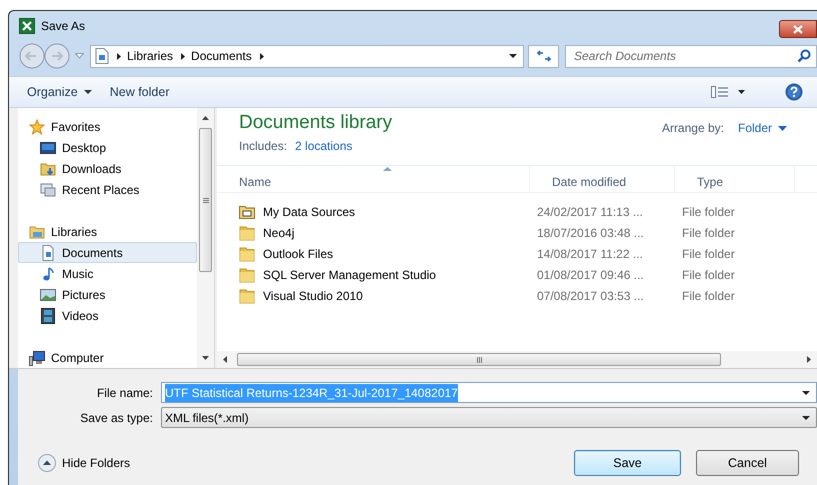 The height and width of the screenshot is (485, 817). What do you see at coordinates (809, 359) in the screenshot?
I see `scroll-right-icon` at bounding box center [809, 359].